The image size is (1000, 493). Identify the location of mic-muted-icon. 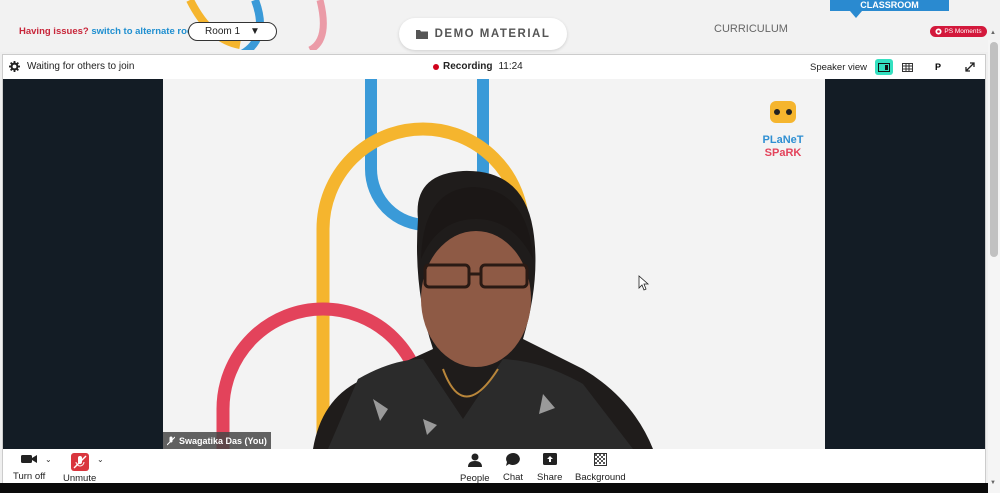
(79, 462).